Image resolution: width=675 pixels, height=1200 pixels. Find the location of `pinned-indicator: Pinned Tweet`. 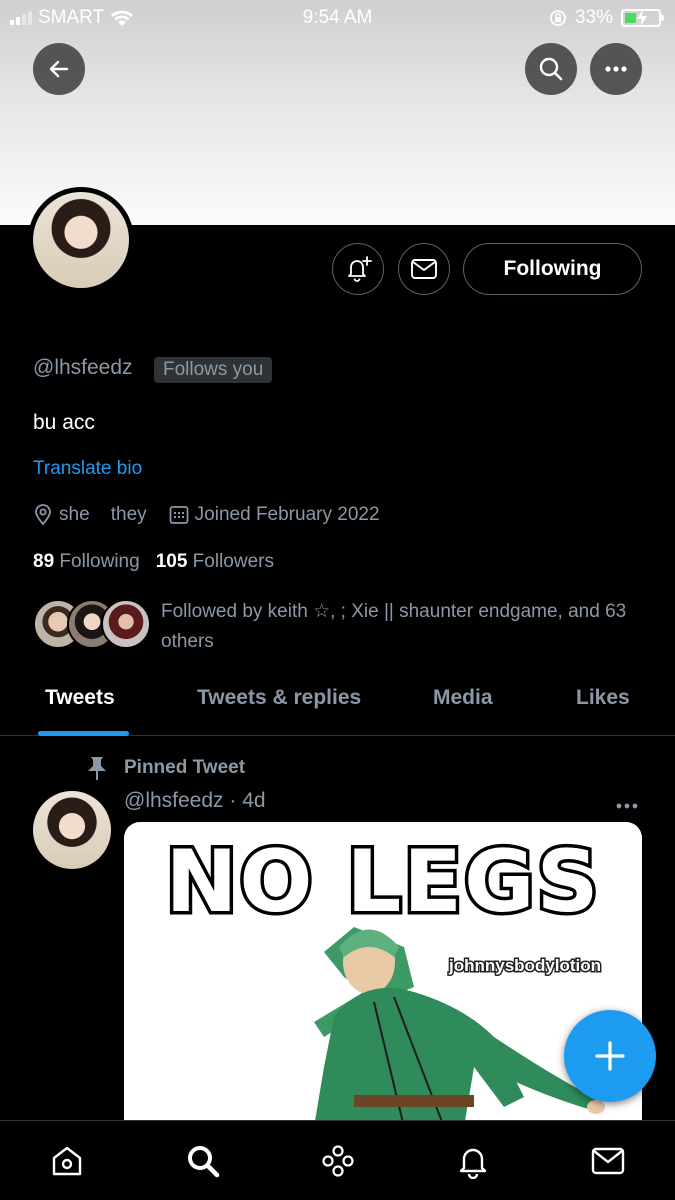

pinned-indicator: Pinned Tweet is located at coordinates (165, 768).